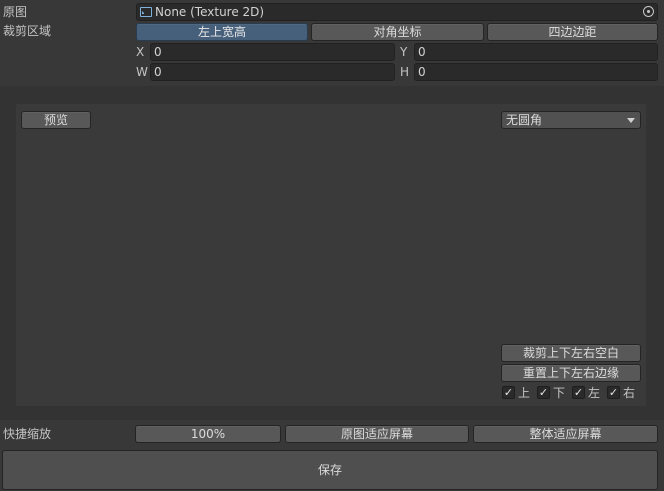  I want to click on w-label: W, so click(142, 72).